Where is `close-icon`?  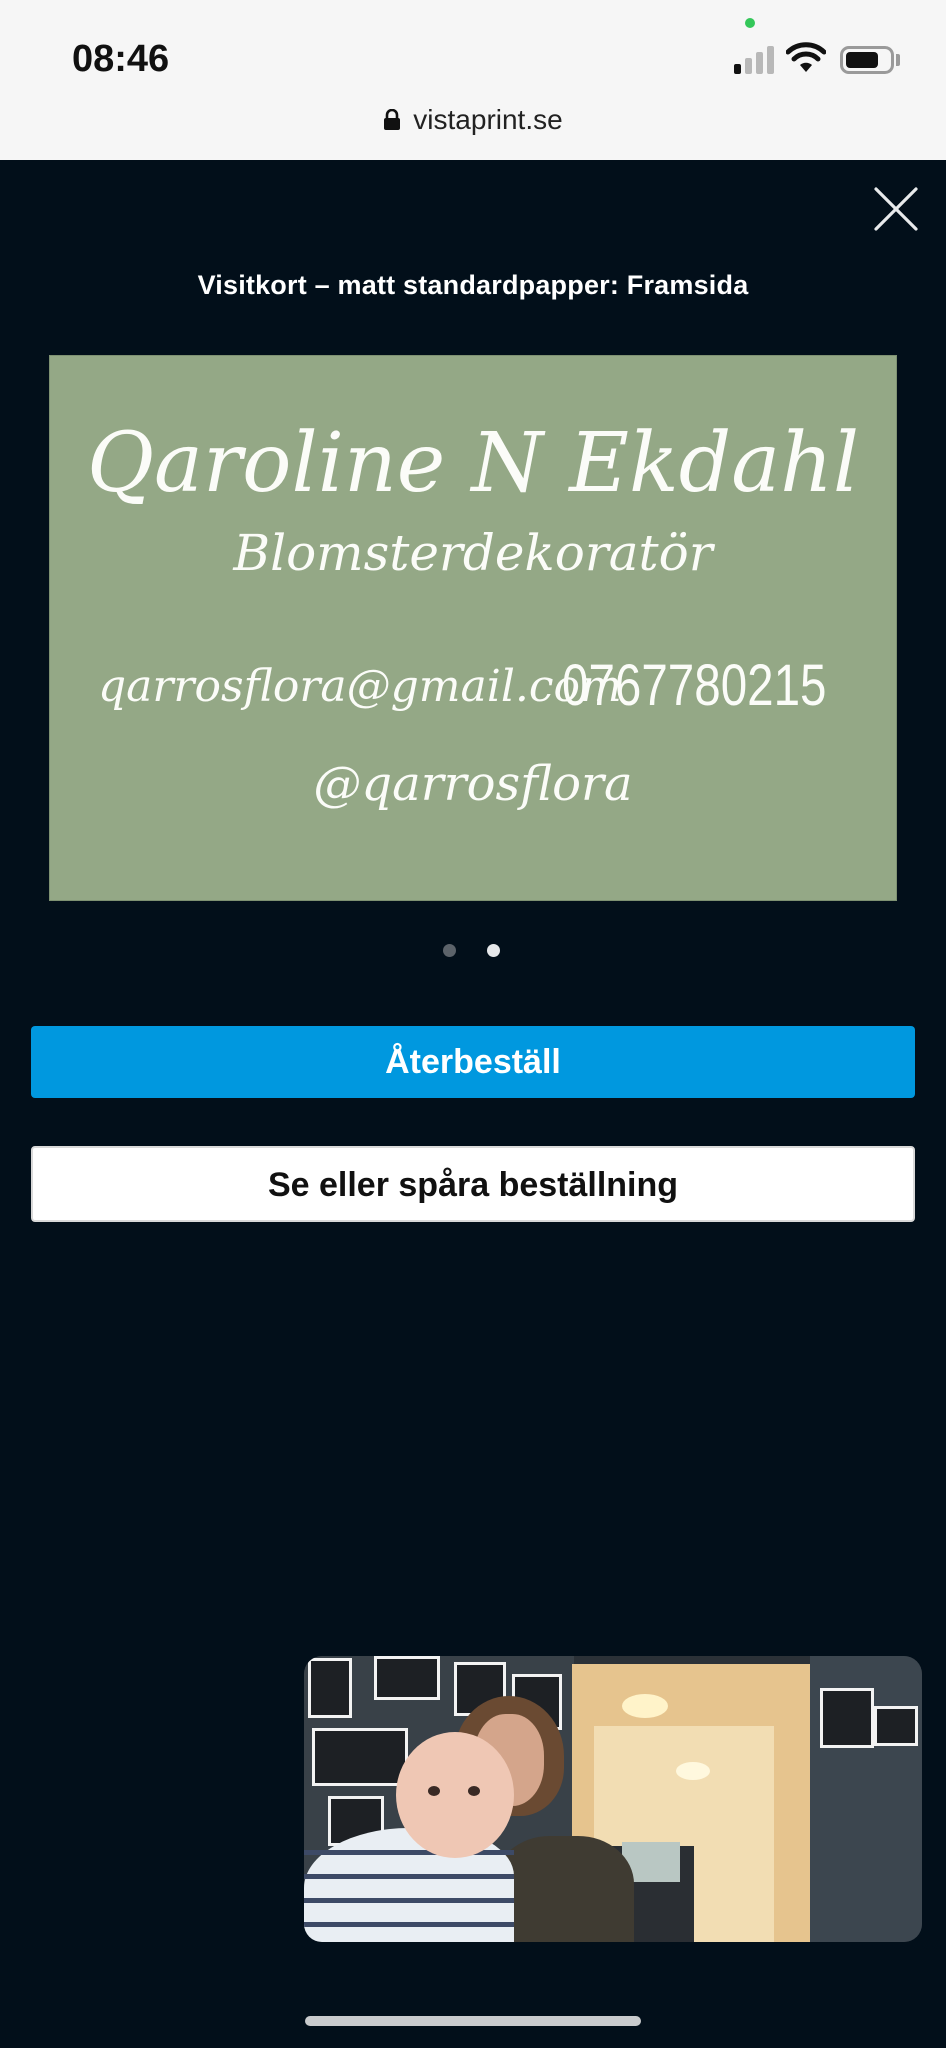
close-icon is located at coordinates (896, 209).